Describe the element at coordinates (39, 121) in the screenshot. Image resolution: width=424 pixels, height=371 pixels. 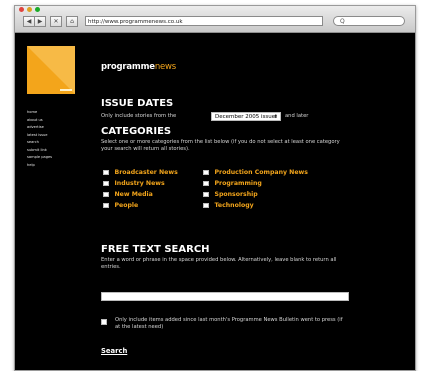
I see `sidebar-item-about-us: about us` at that location.